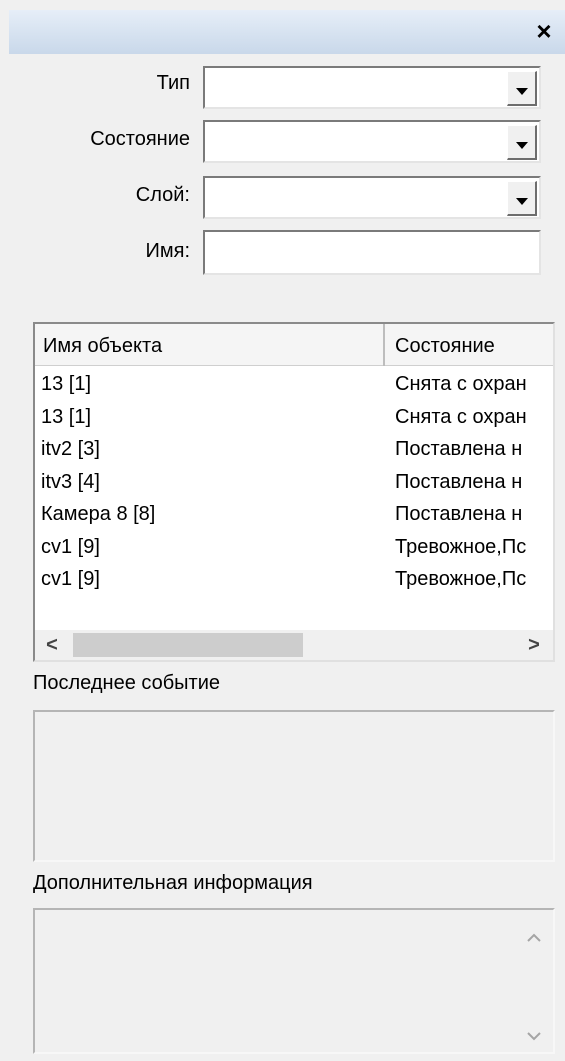  What do you see at coordinates (52, 645) in the screenshot?
I see `scroll-left-button: <` at bounding box center [52, 645].